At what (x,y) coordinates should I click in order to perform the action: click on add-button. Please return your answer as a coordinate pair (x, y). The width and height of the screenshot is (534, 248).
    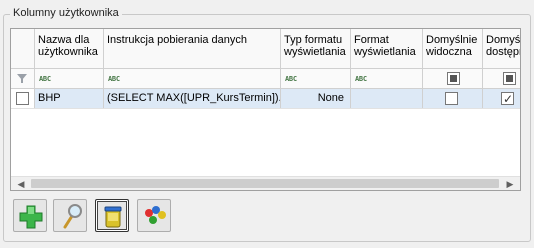
    Looking at the image, I should click on (30, 215).